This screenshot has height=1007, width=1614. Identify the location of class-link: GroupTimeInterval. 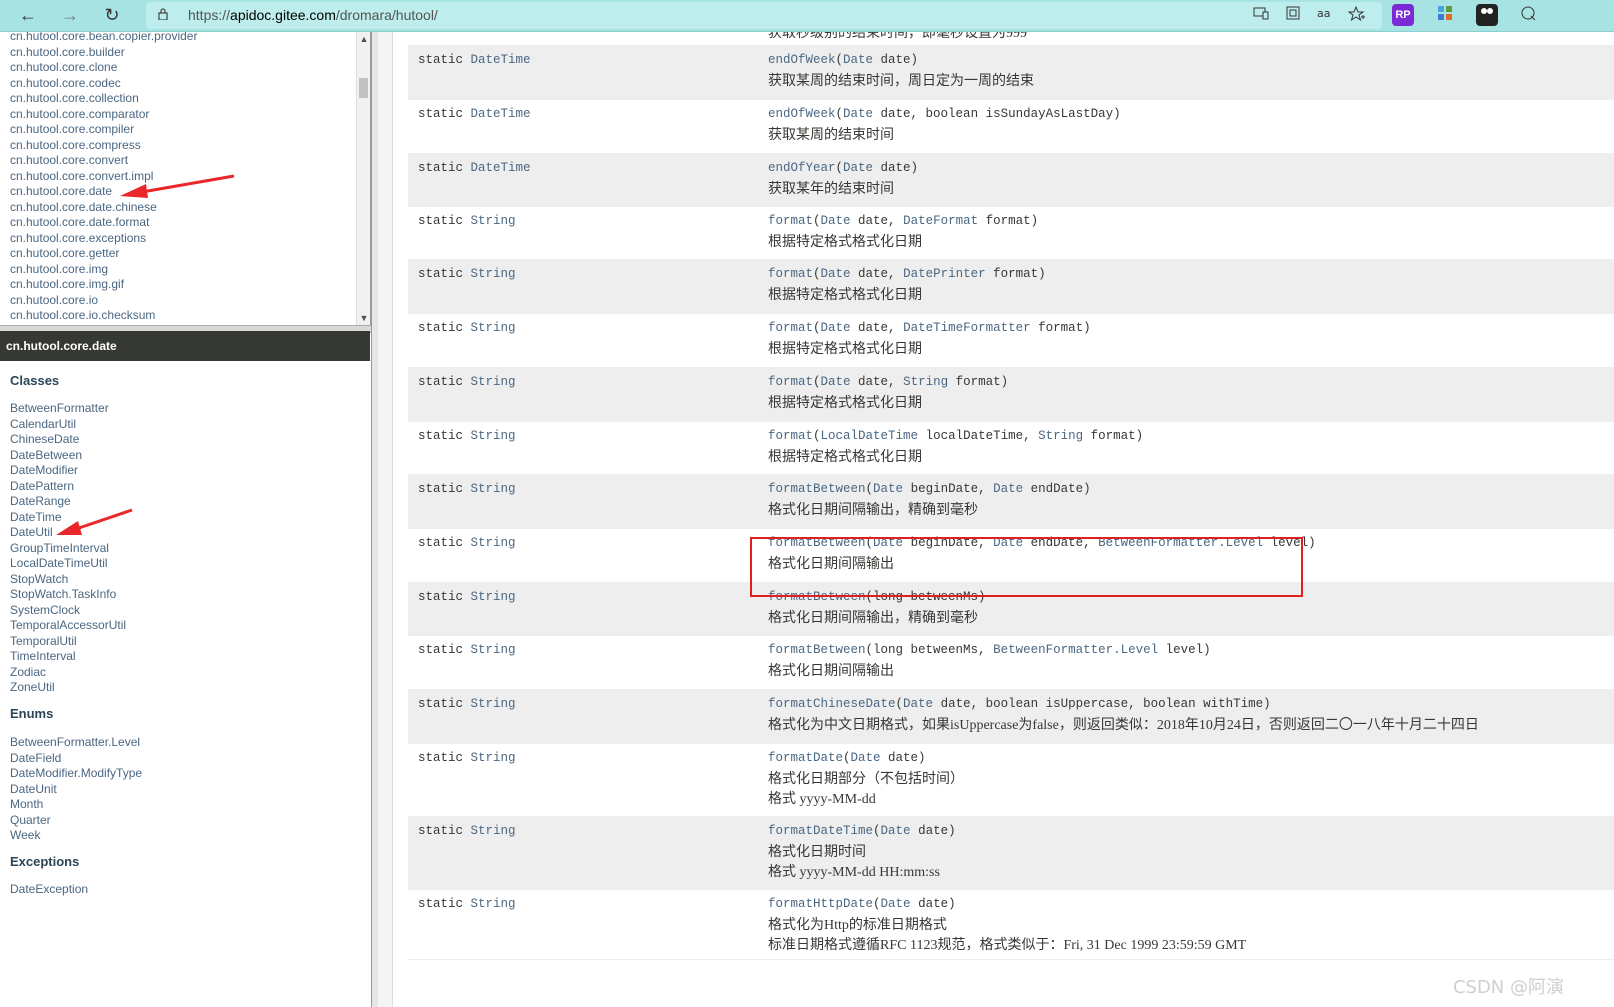
(68, 549).